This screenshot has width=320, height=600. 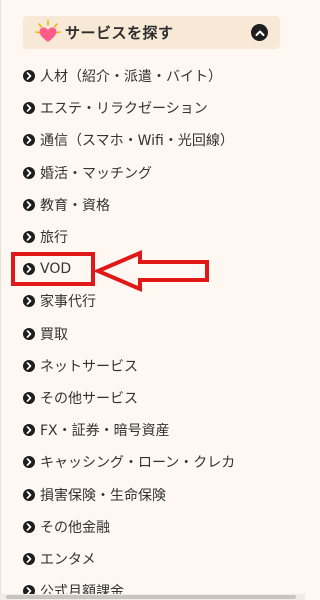 What do you see at coordinates (54, 238) in the screenshot?
I see `category-label: 旅行` at bounding box center [54, 238].